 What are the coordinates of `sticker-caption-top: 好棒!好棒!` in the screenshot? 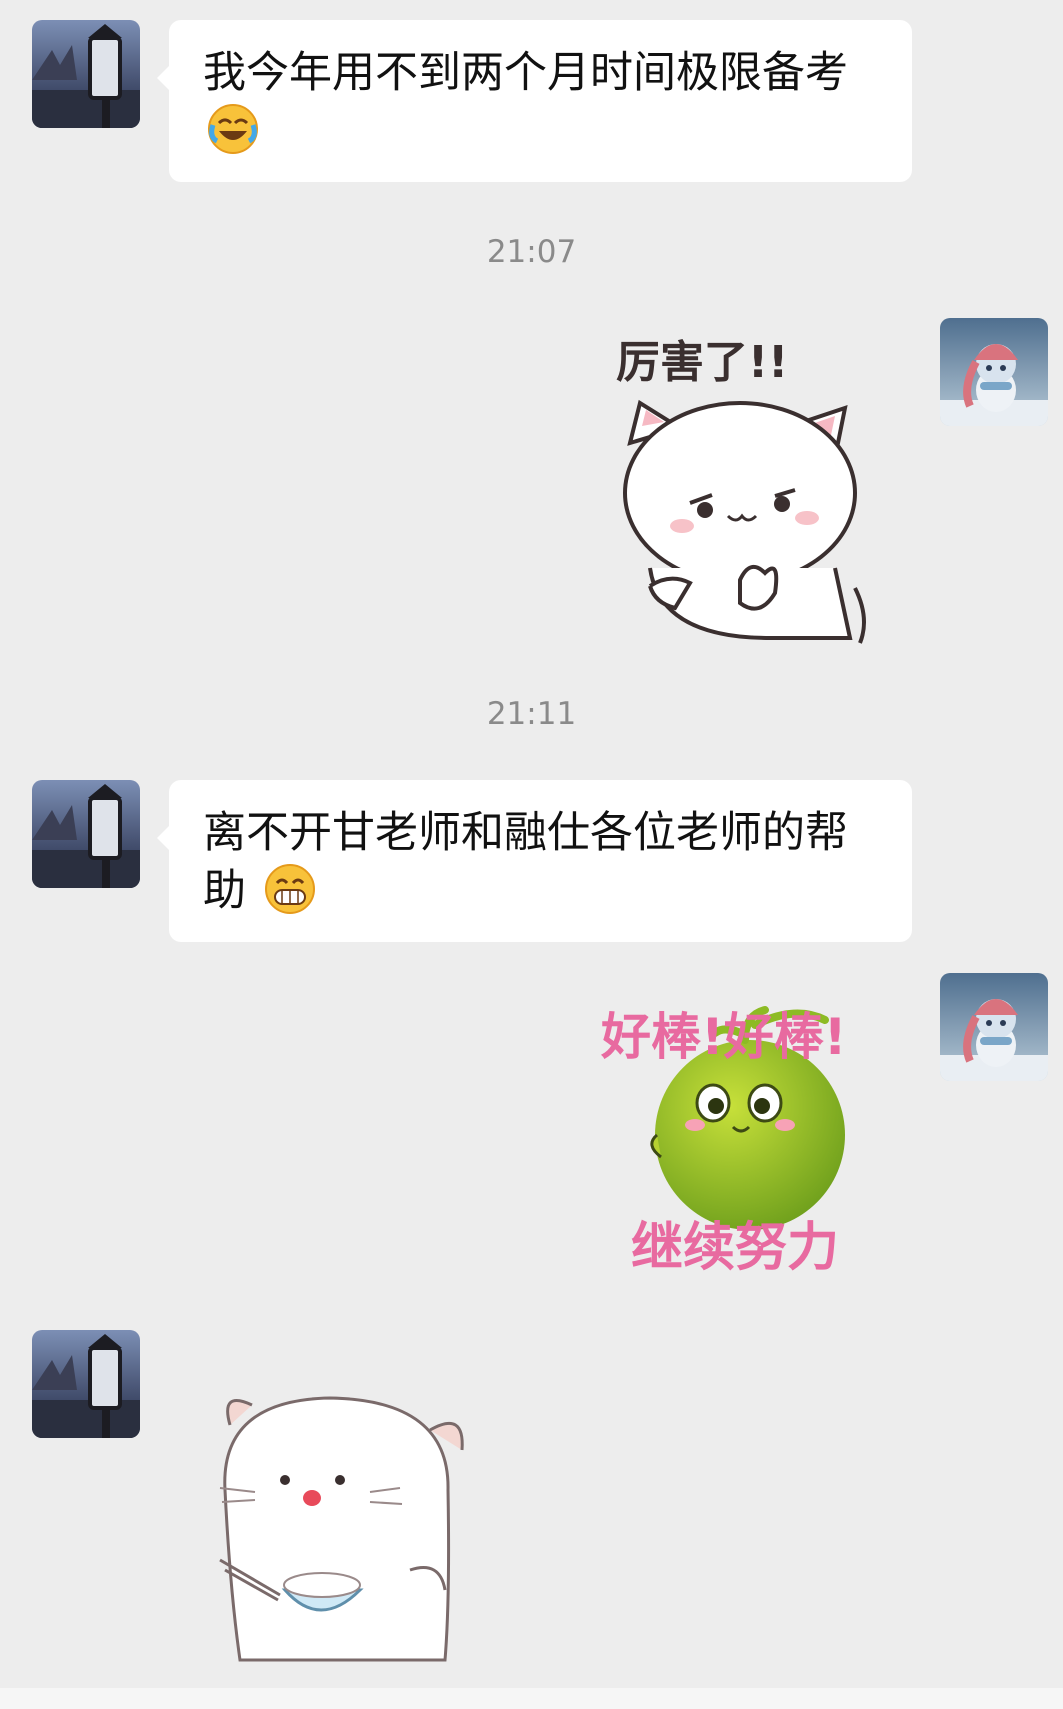 It's located at (724, 1037).